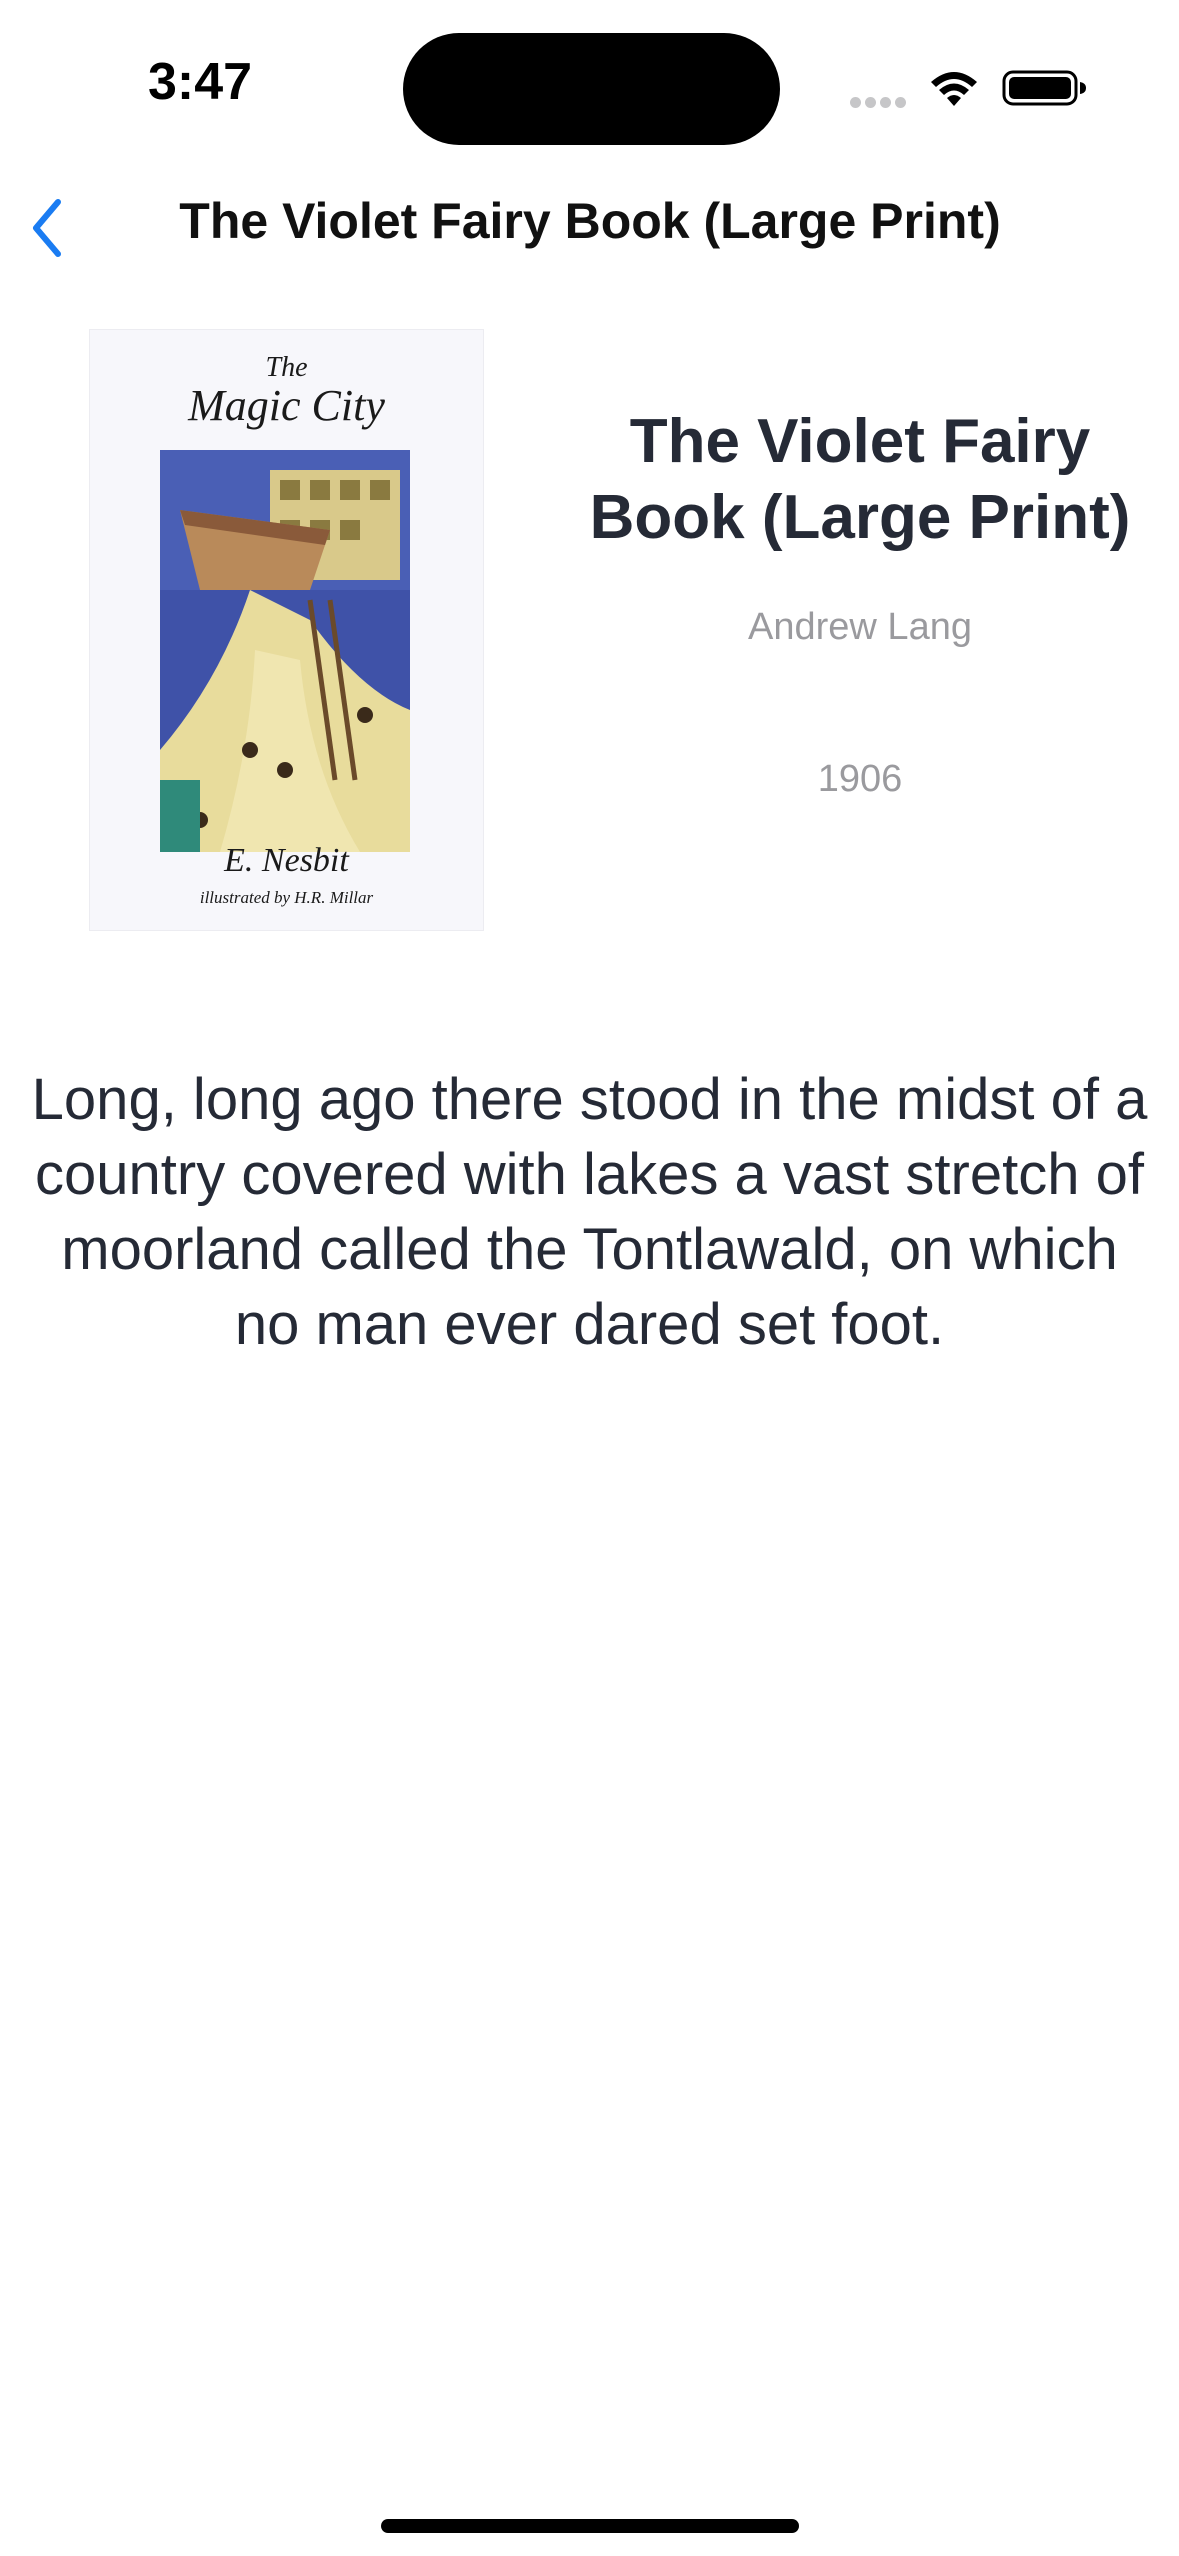  I want to click on cover-illustration, so click(285, 651).